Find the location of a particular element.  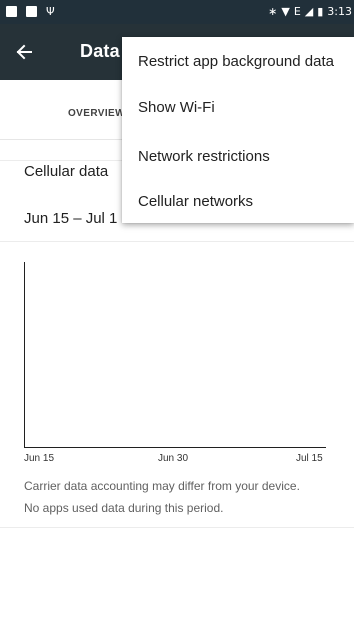

chart-tick-label: Jun 15 is located at coordinates (39, 458).